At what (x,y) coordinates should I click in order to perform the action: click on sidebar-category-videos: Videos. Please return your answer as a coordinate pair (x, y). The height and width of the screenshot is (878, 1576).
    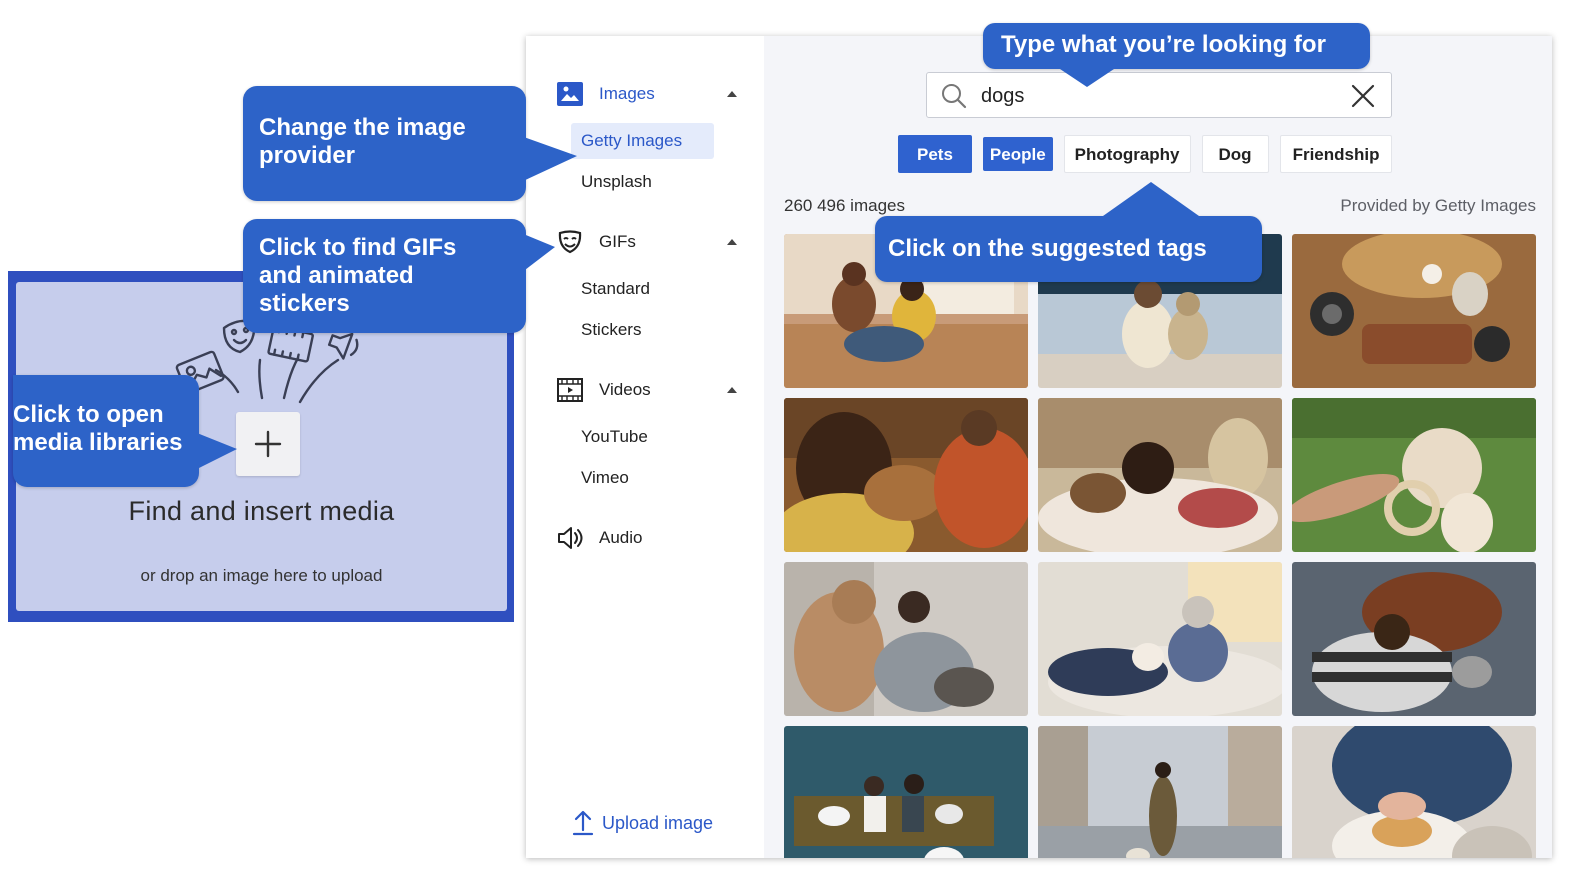
    Looking at the image, I should click on (647, 390).